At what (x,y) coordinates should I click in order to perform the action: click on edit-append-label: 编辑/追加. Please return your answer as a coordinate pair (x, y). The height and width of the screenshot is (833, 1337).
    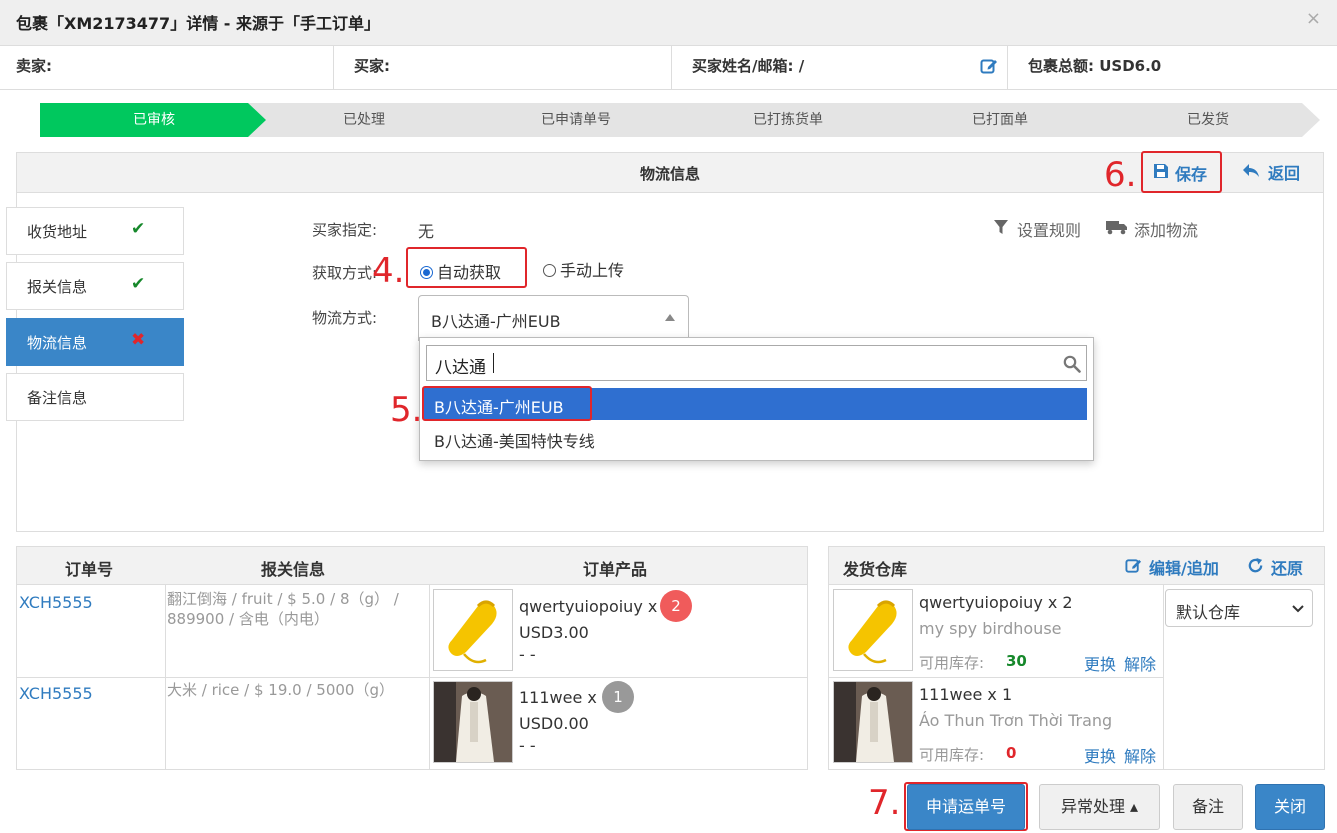
    Looking at the image, I should click on (1184, 568).